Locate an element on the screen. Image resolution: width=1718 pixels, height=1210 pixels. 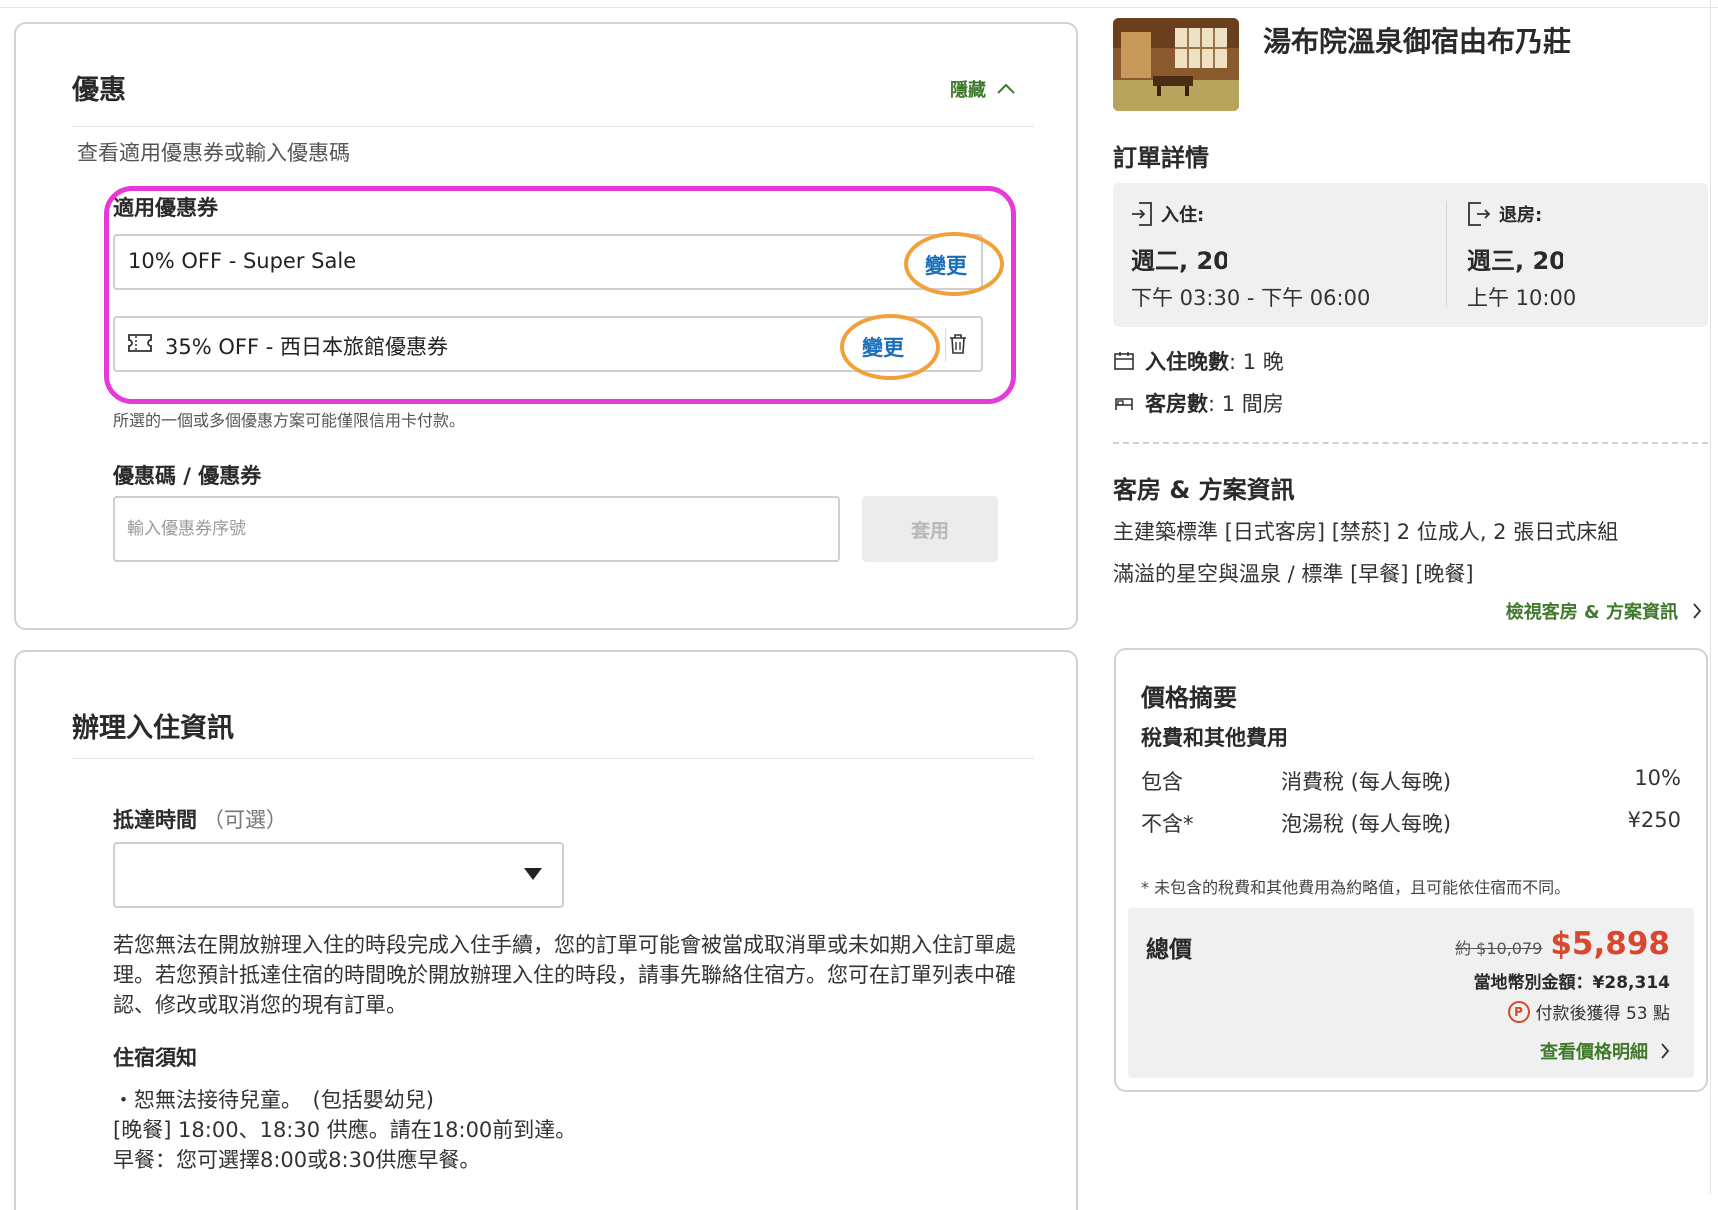
rooms-line: 客房數: 1 間房 is located at coordinates (1198, 403).